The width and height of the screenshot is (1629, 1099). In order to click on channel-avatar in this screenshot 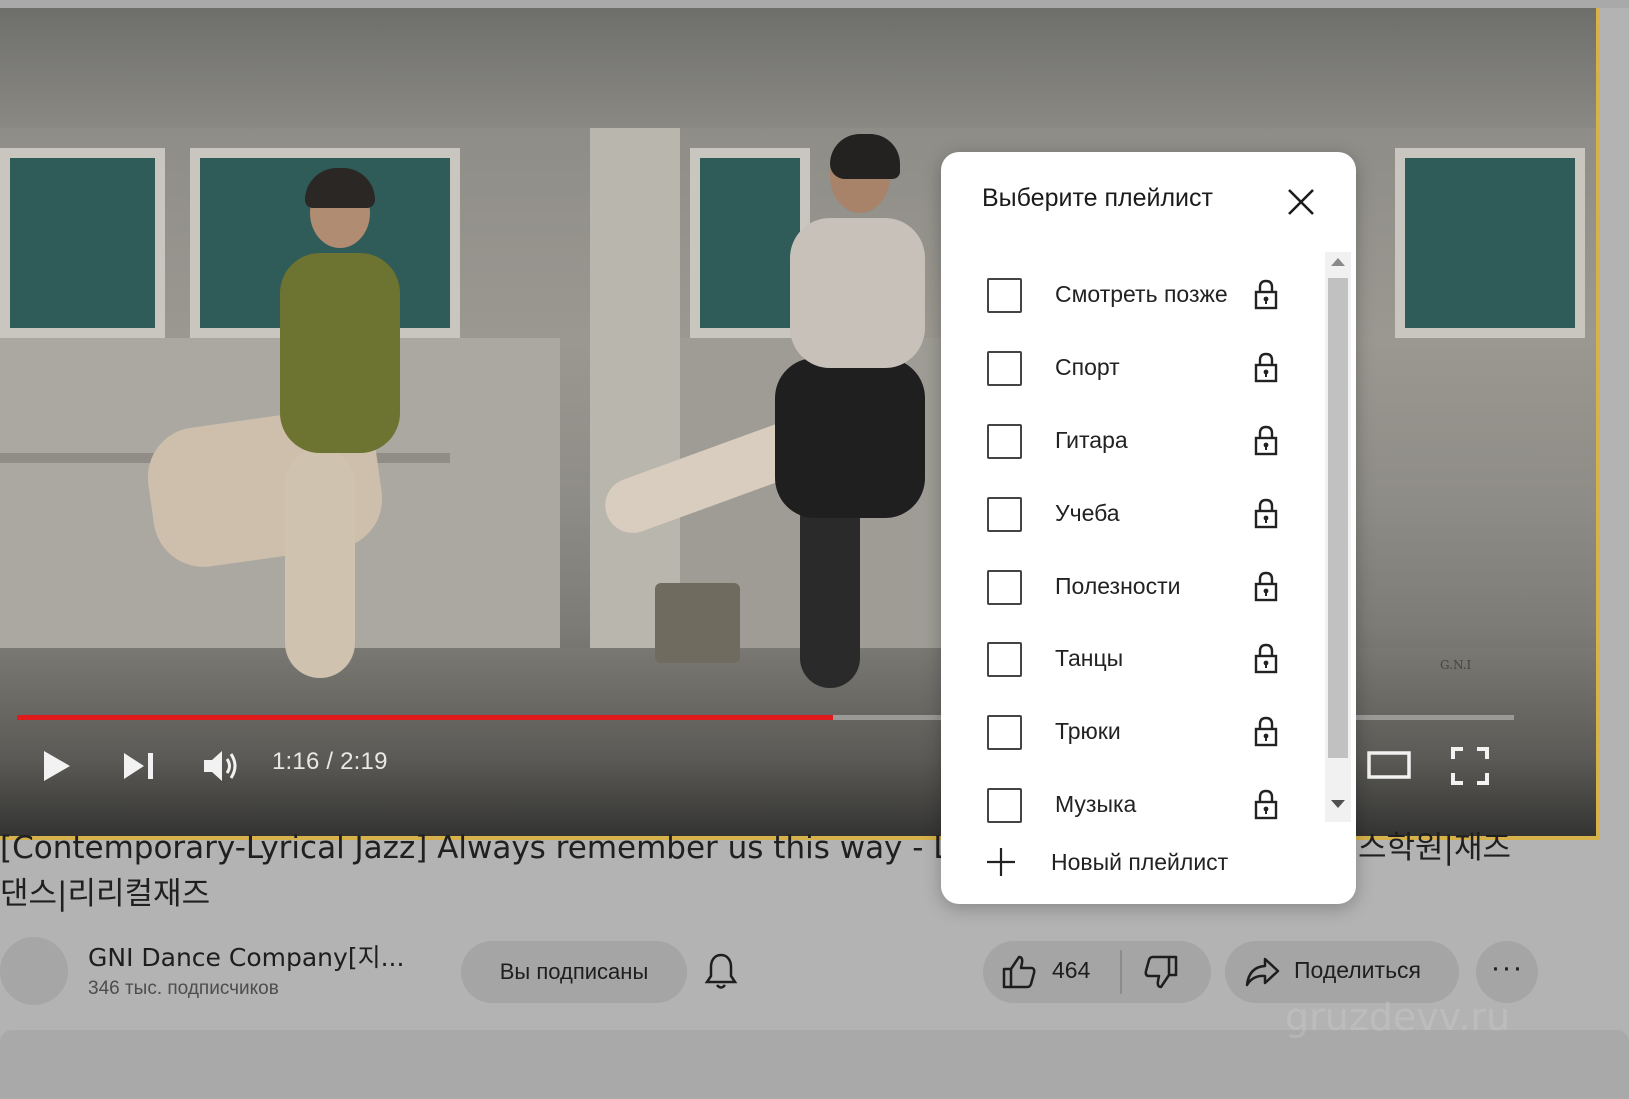, I will do `click(34, 971)`.